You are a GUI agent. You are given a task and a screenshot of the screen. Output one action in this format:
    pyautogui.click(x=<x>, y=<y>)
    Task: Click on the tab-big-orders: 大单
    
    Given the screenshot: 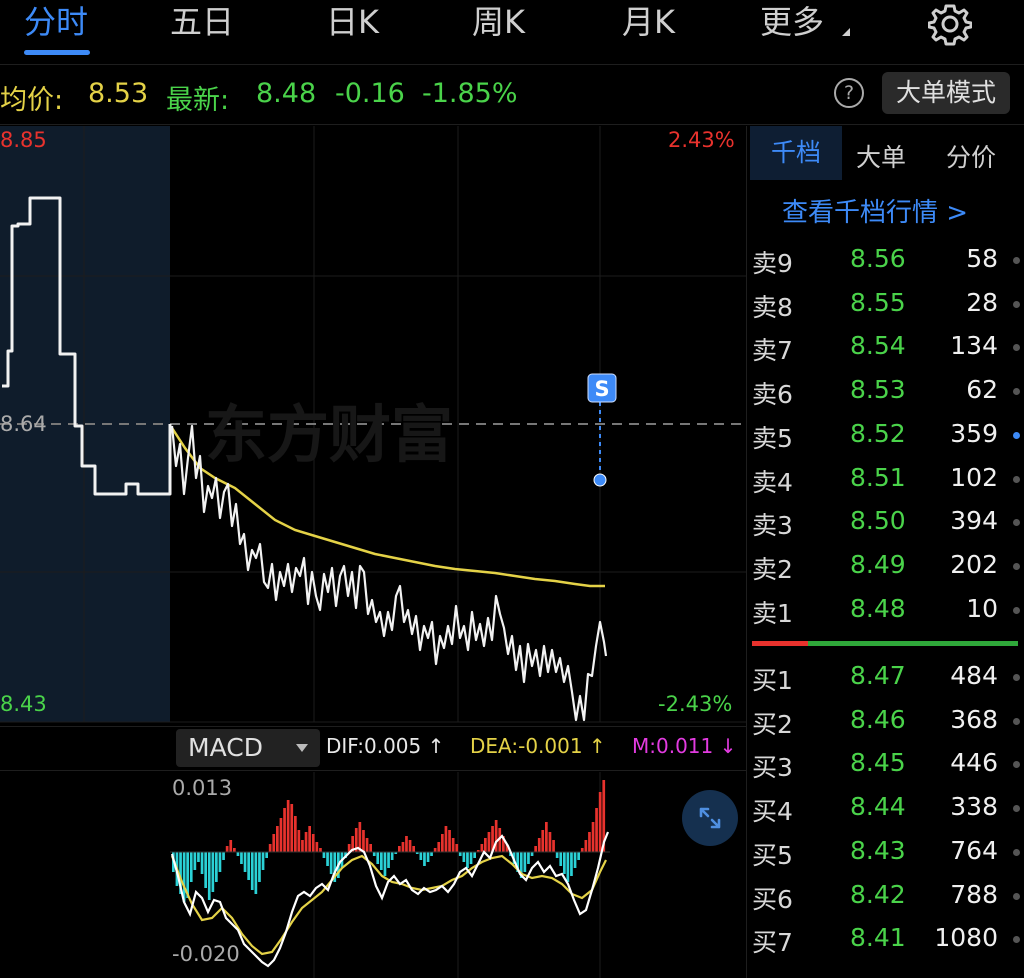 What is the action you would take?
    pyautogui.click(x=881, y=156)
    